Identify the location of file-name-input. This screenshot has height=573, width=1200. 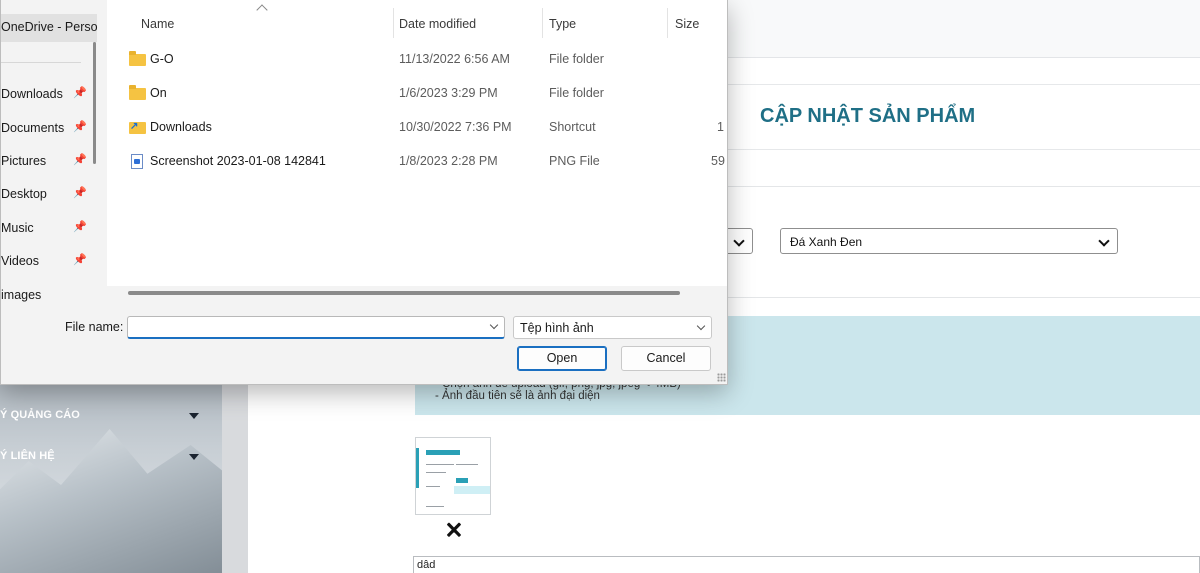
(316, 327).